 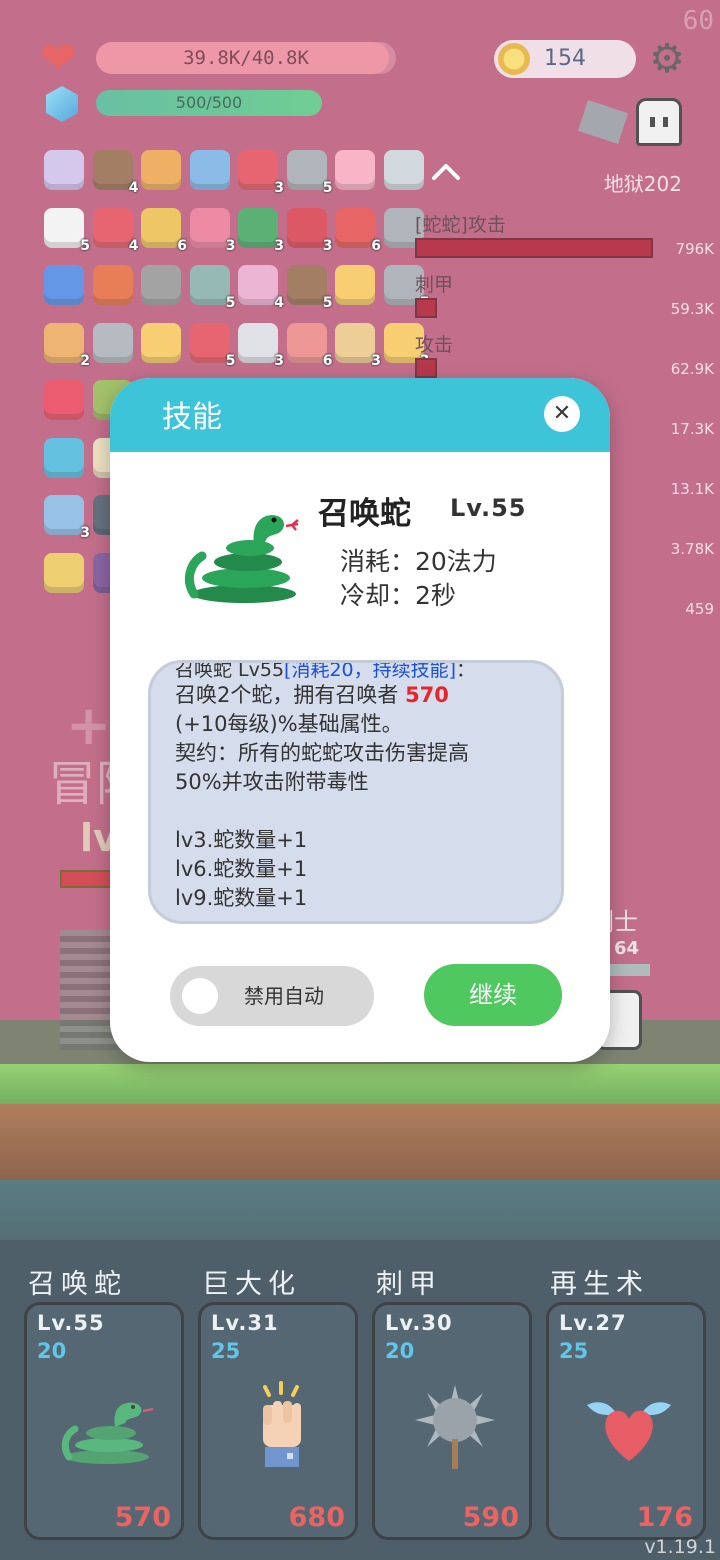 What do you see at coordinates (241, 840) in the screenshot?
I see `bonus-lv3: lv3.蛇数量+1` at bounding box center [241, 840].